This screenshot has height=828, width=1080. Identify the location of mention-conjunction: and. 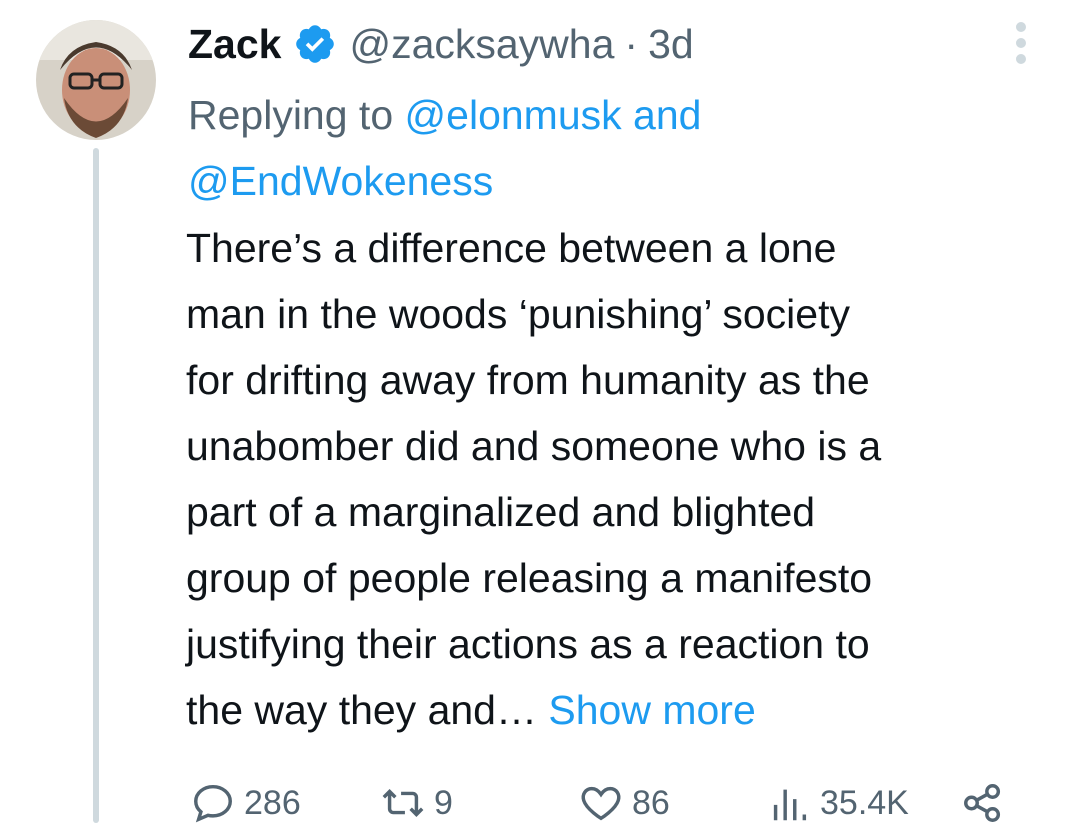
(667, 115).